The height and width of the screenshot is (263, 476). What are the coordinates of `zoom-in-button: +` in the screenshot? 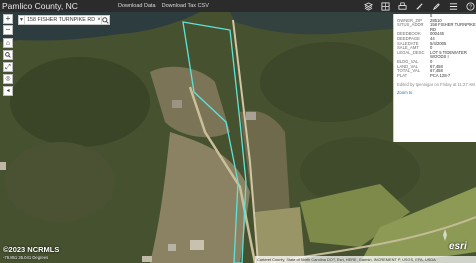 It's located at (8, 19).